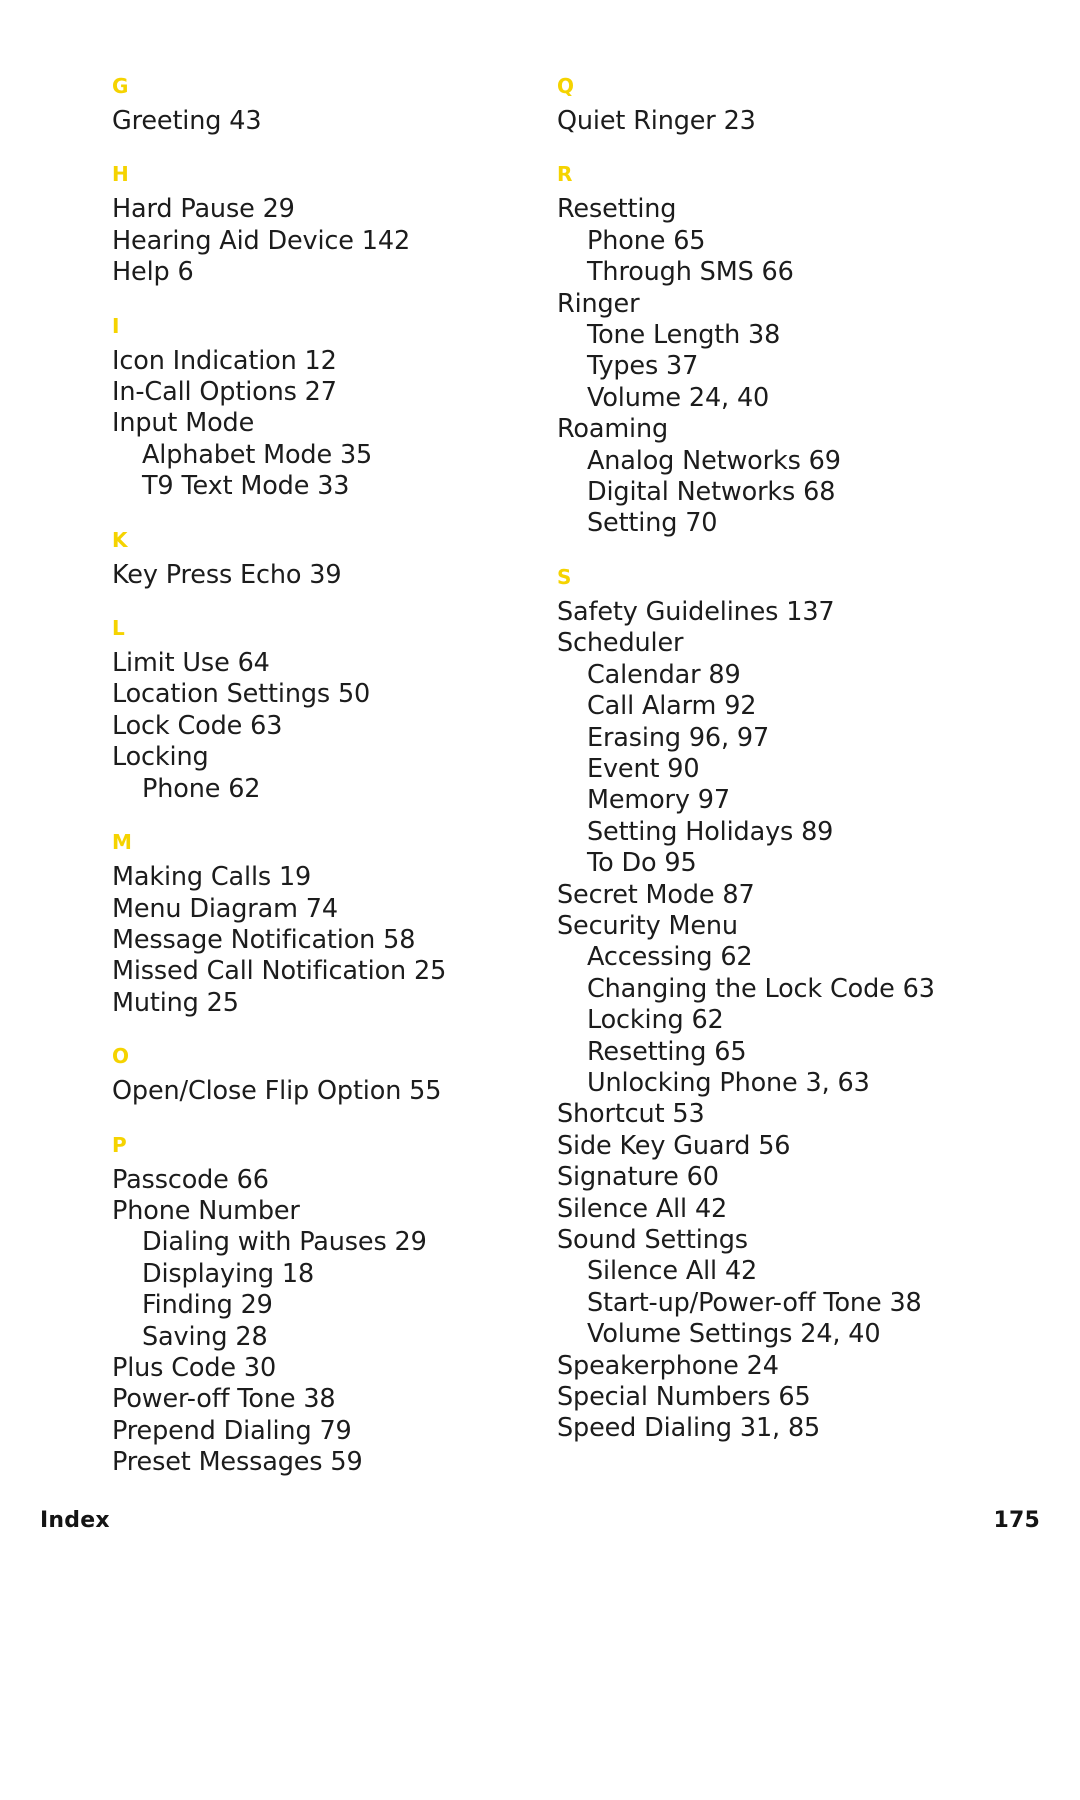  Describe the element at coordinates (710, 831) in the screenshot. I see `index-subentry: Setting Holidays 89` at that location.